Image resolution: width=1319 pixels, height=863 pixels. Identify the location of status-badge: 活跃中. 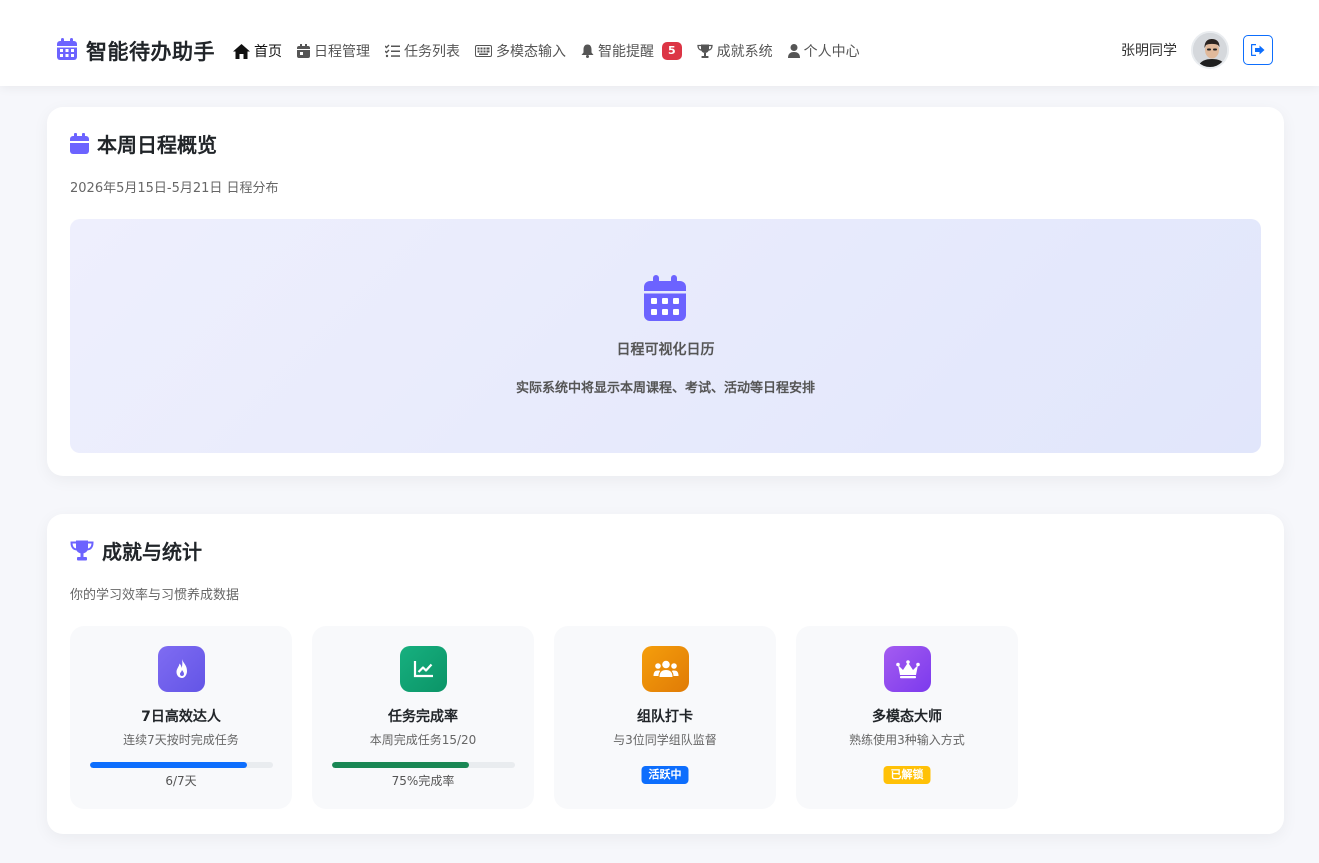
(665, 775).